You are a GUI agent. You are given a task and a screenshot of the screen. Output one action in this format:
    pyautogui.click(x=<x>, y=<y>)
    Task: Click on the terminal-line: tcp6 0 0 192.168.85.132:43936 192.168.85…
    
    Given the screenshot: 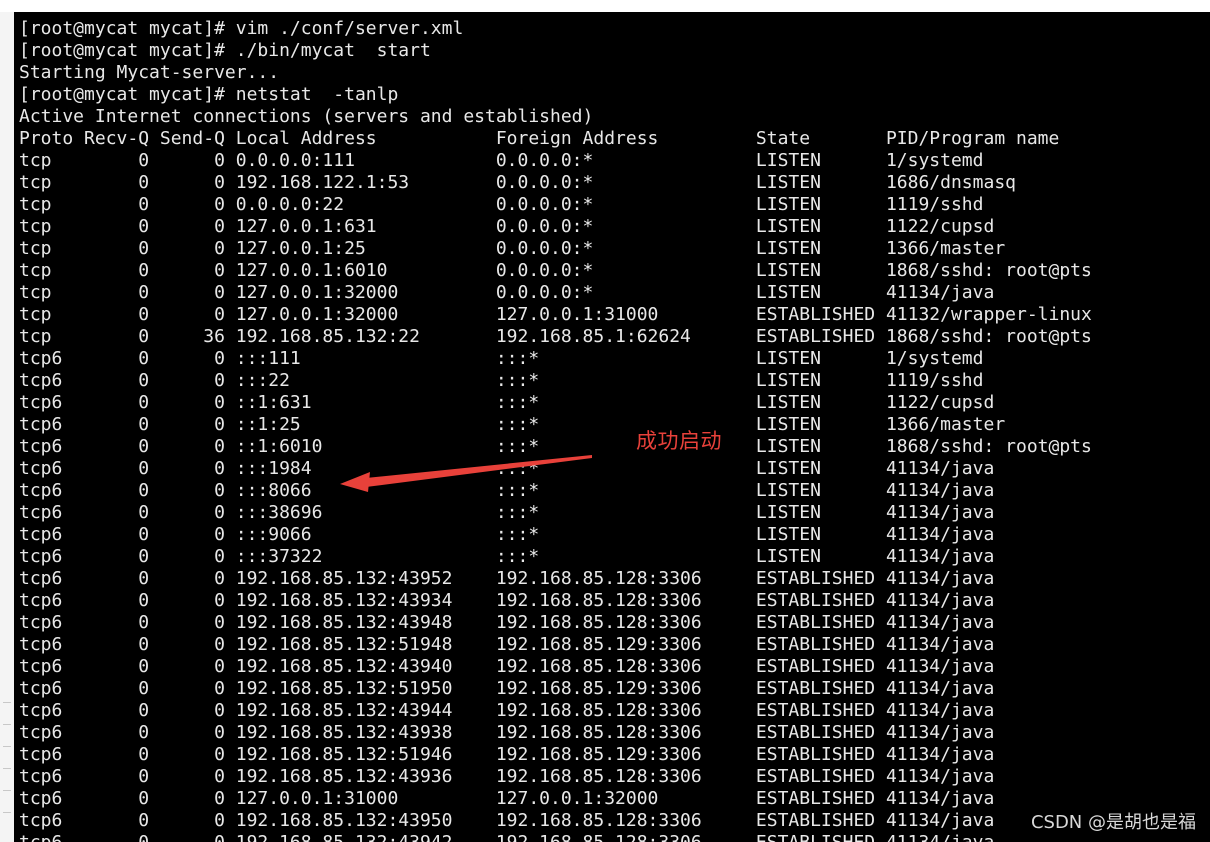 What is the action you would take?
    pyautogui.click(x=507, y=776)
    